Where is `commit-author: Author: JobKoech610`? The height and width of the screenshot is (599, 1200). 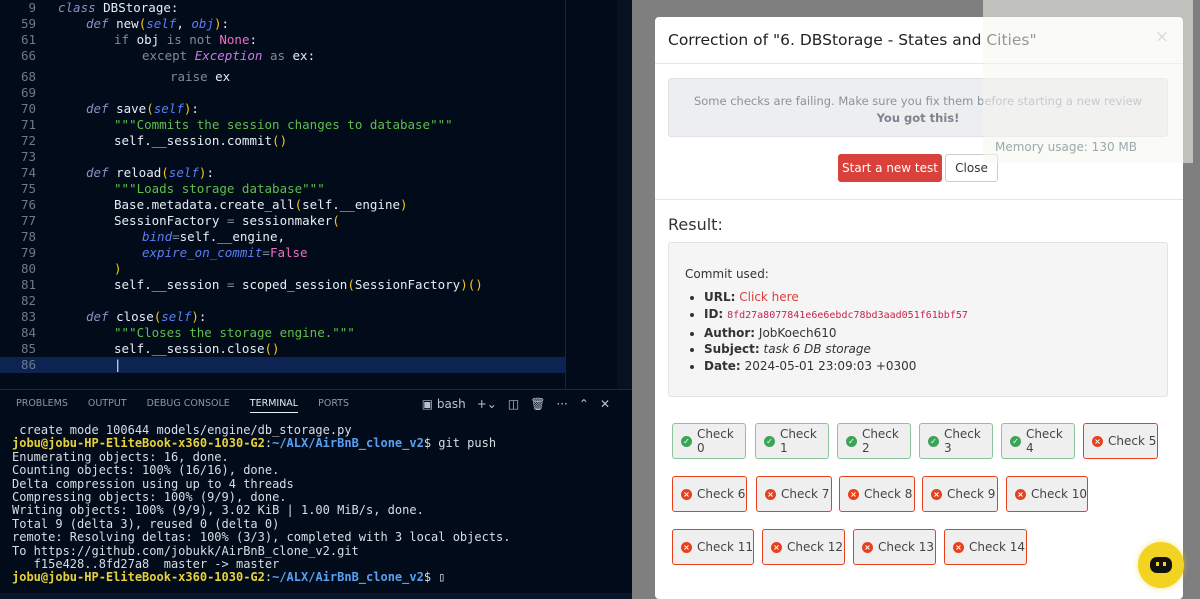
commit-author: Author: JobKoech610 is located at coordinates (836, 333).